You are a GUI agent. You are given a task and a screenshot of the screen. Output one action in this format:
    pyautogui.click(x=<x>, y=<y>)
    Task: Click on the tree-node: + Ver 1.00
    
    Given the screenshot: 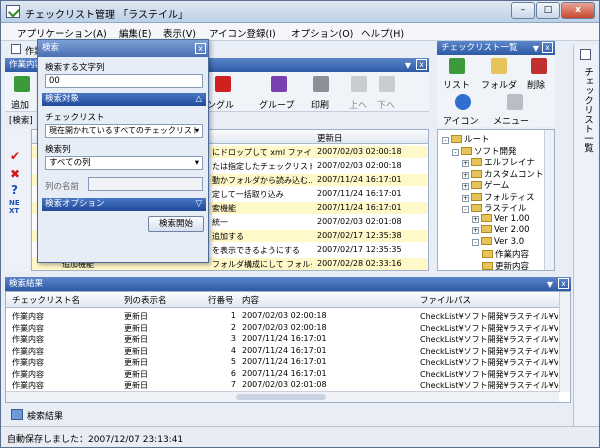 What is the action you would take?
    pyautogui.click(x=501, y=219)
    